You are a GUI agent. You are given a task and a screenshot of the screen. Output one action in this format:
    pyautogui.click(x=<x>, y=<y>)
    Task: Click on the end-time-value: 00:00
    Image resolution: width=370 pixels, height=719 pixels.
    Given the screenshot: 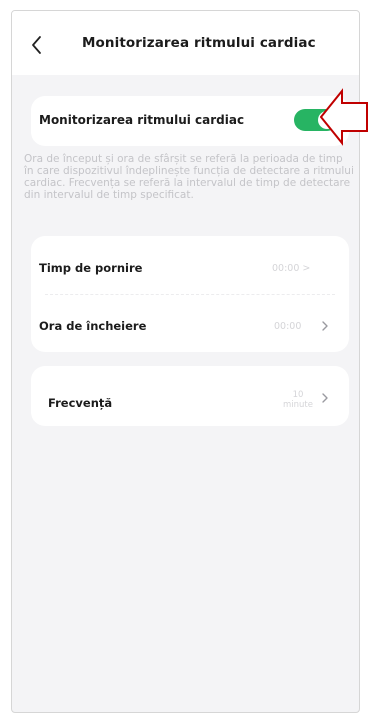 What is the action you would take?
    pyautogui.click(x=288, y=326)
    